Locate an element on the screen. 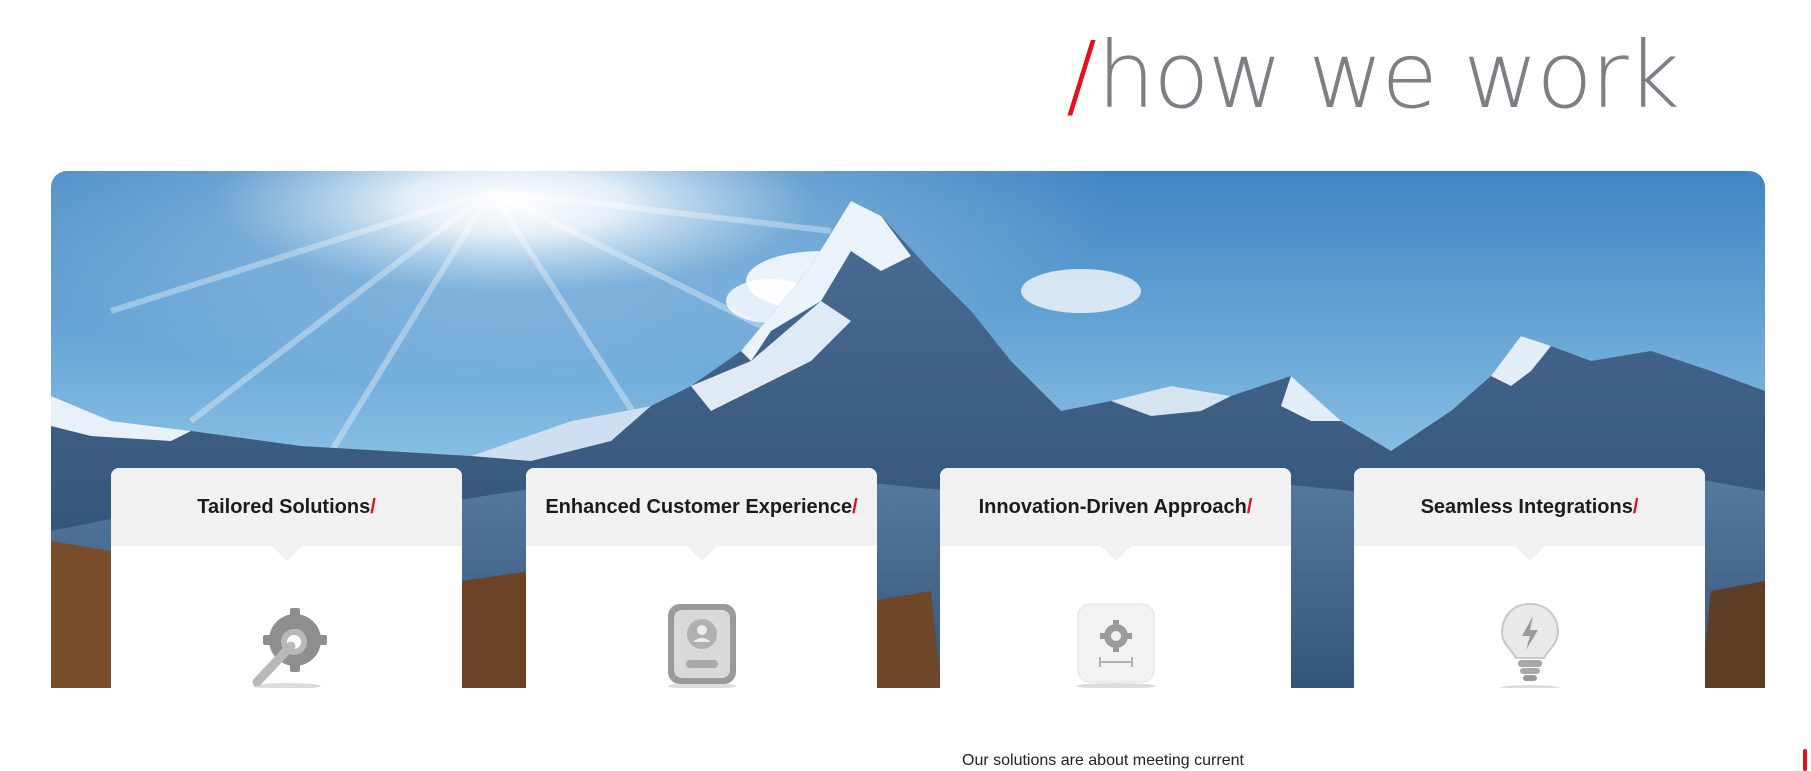 The width and height of the screenshot is (1811, 771). card-title: Tailored Solutions/ is located at coordinates (286, 506).